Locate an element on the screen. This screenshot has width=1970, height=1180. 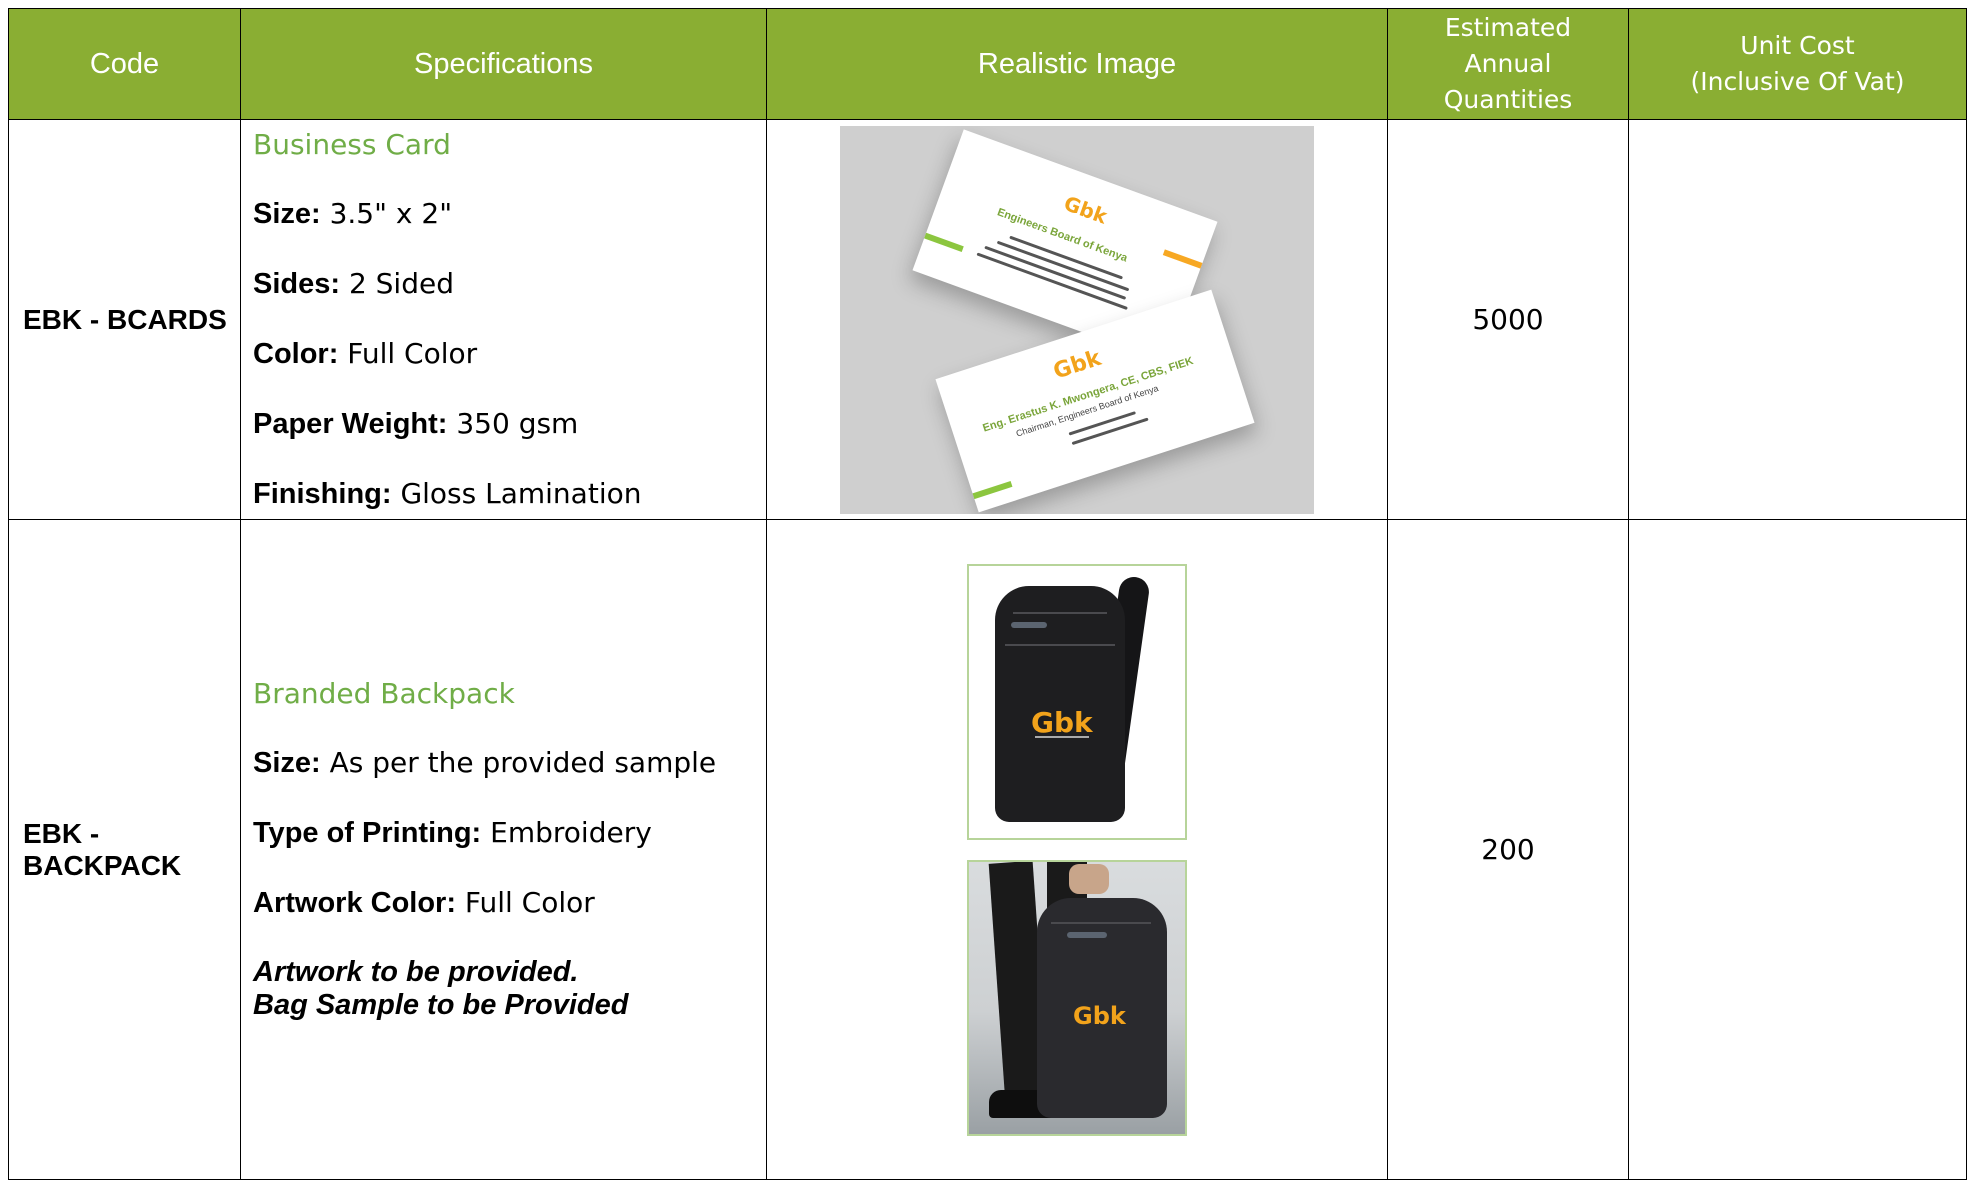
backpack-image-carried: Gbk is located at coordinates (1077, 998).